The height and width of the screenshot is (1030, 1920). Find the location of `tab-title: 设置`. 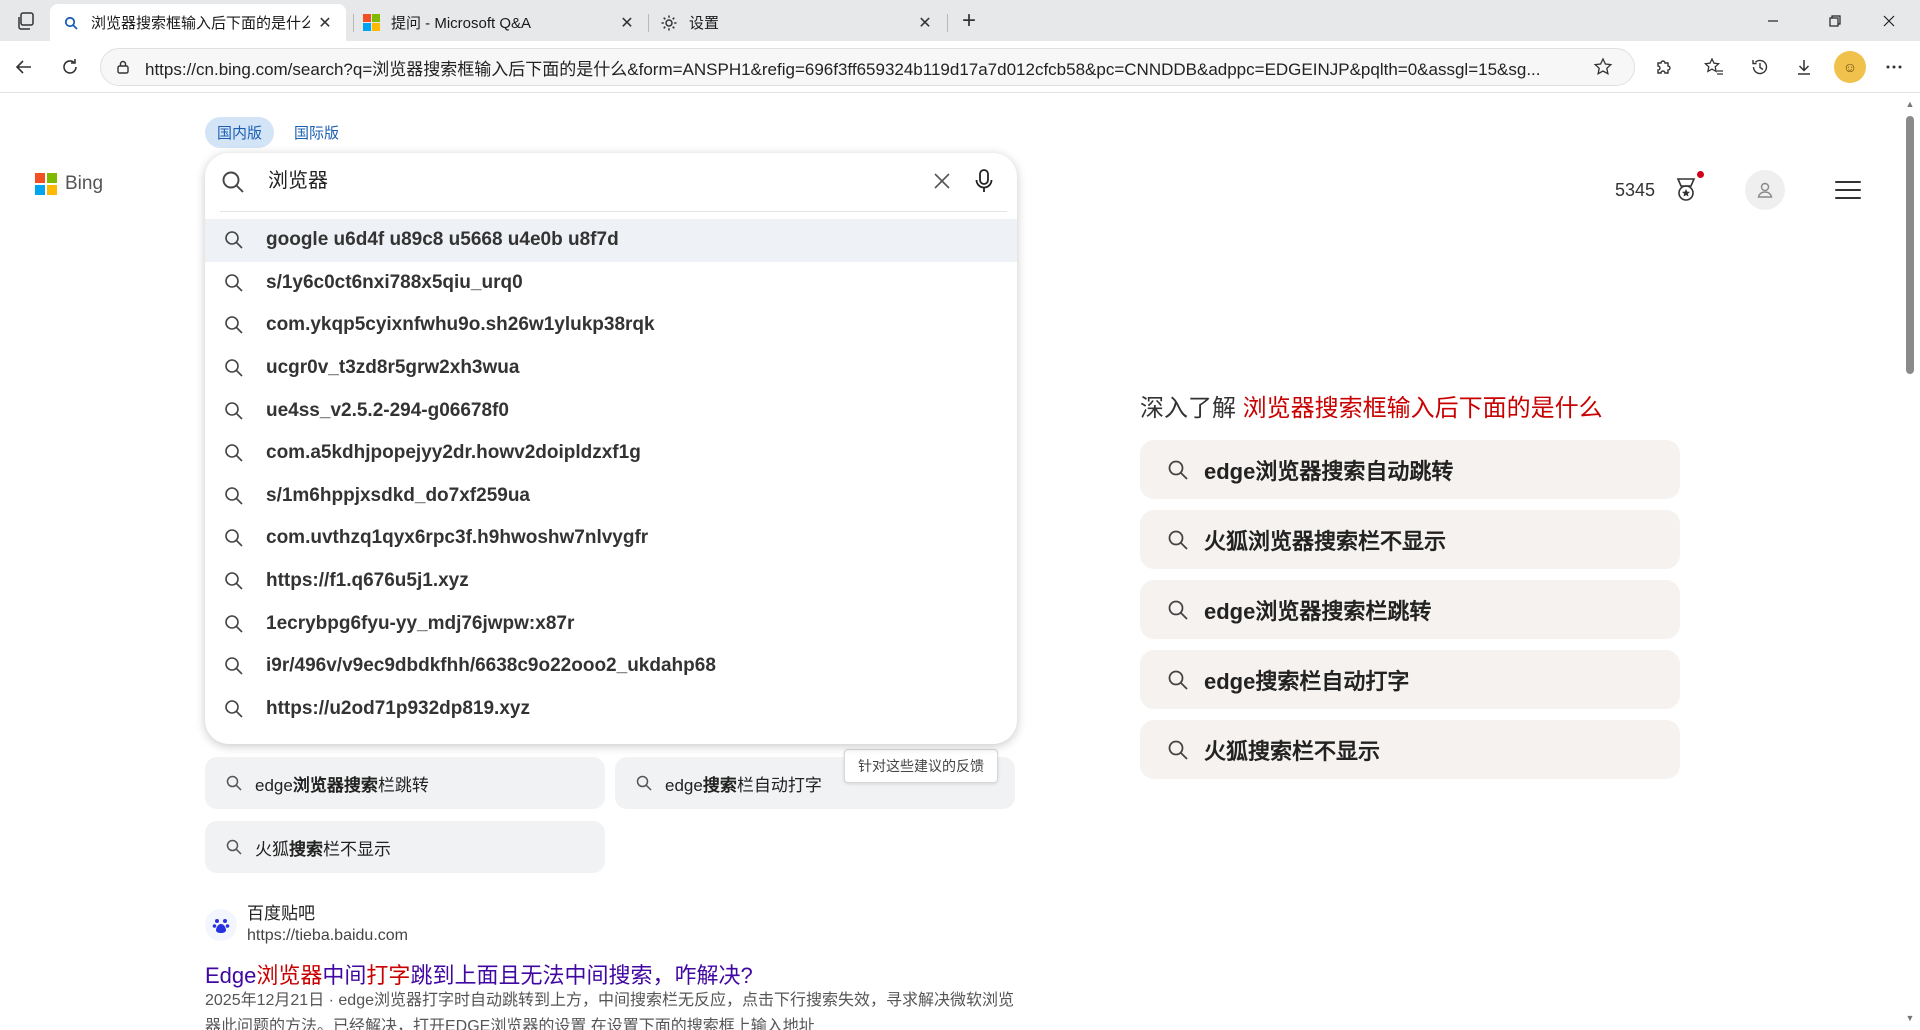

tab-title: 设置 is located at coordinates (704, 23).